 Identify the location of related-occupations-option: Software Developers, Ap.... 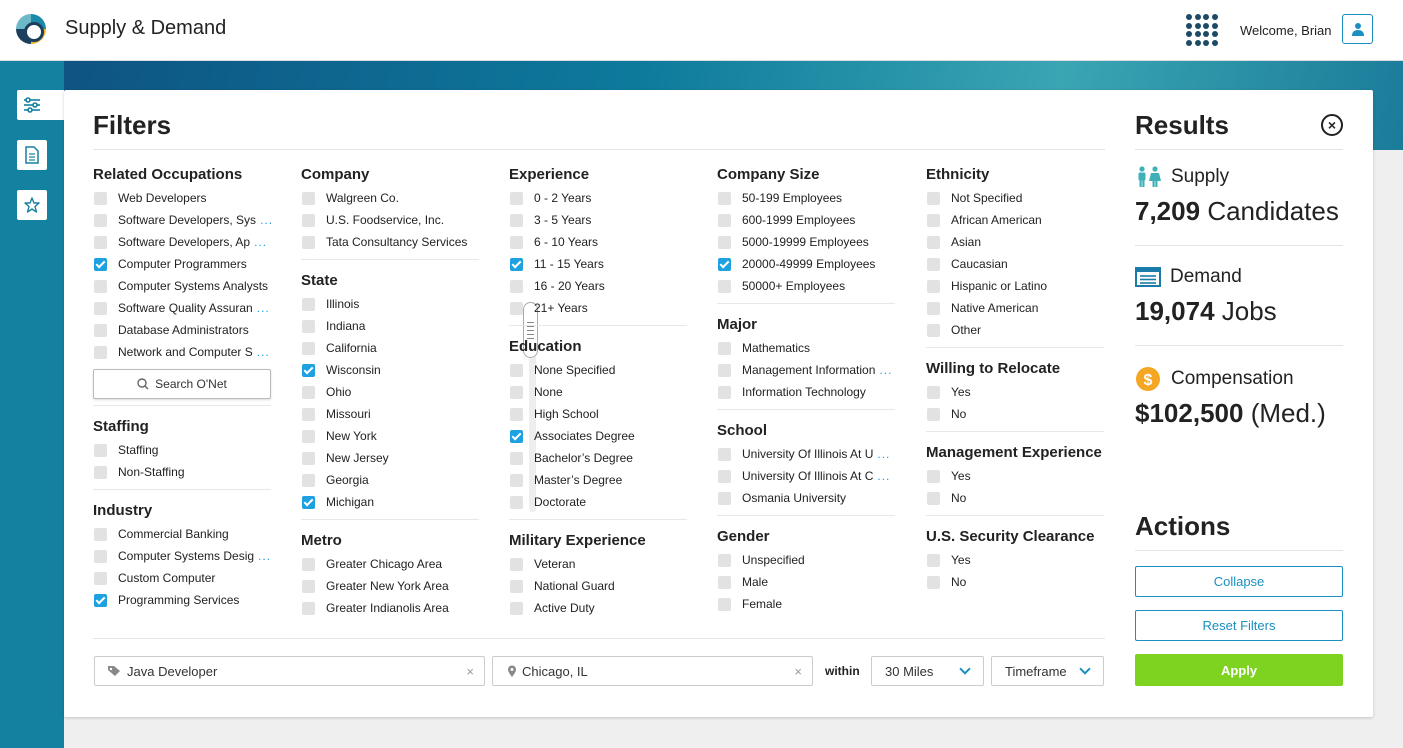
(183, 242).